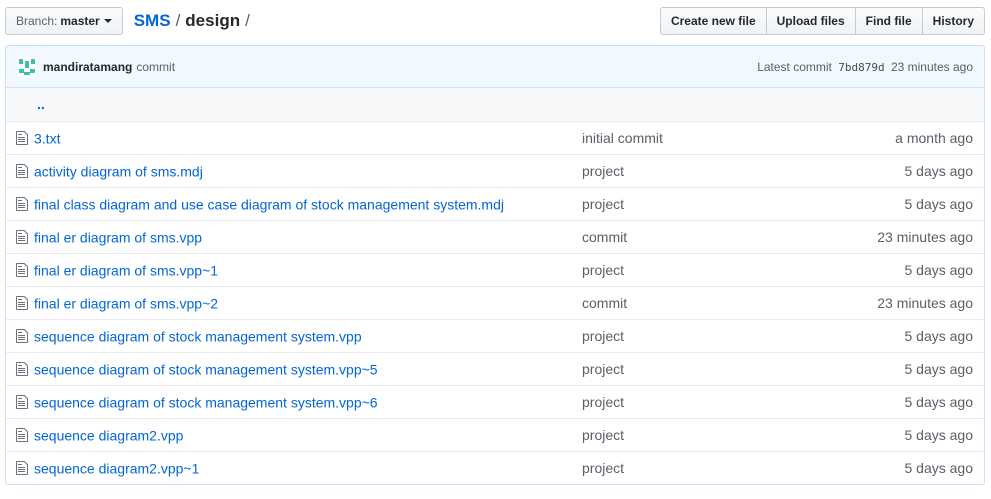 The image size is (991, 499). Describe the element at coordinates (810, 21) in the screenshot. I see `upload-files-button: Upload files` at that location.